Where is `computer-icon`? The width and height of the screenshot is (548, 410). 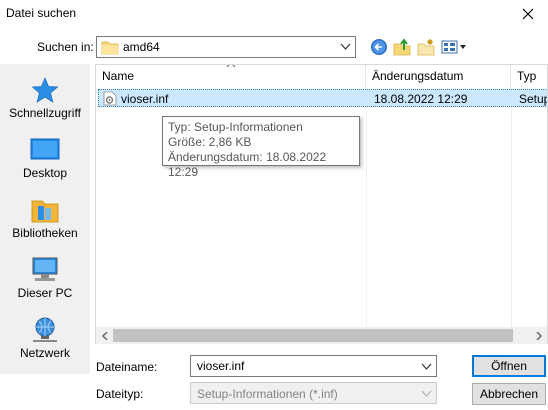
computer-icon is located at coordinates (45, 269).